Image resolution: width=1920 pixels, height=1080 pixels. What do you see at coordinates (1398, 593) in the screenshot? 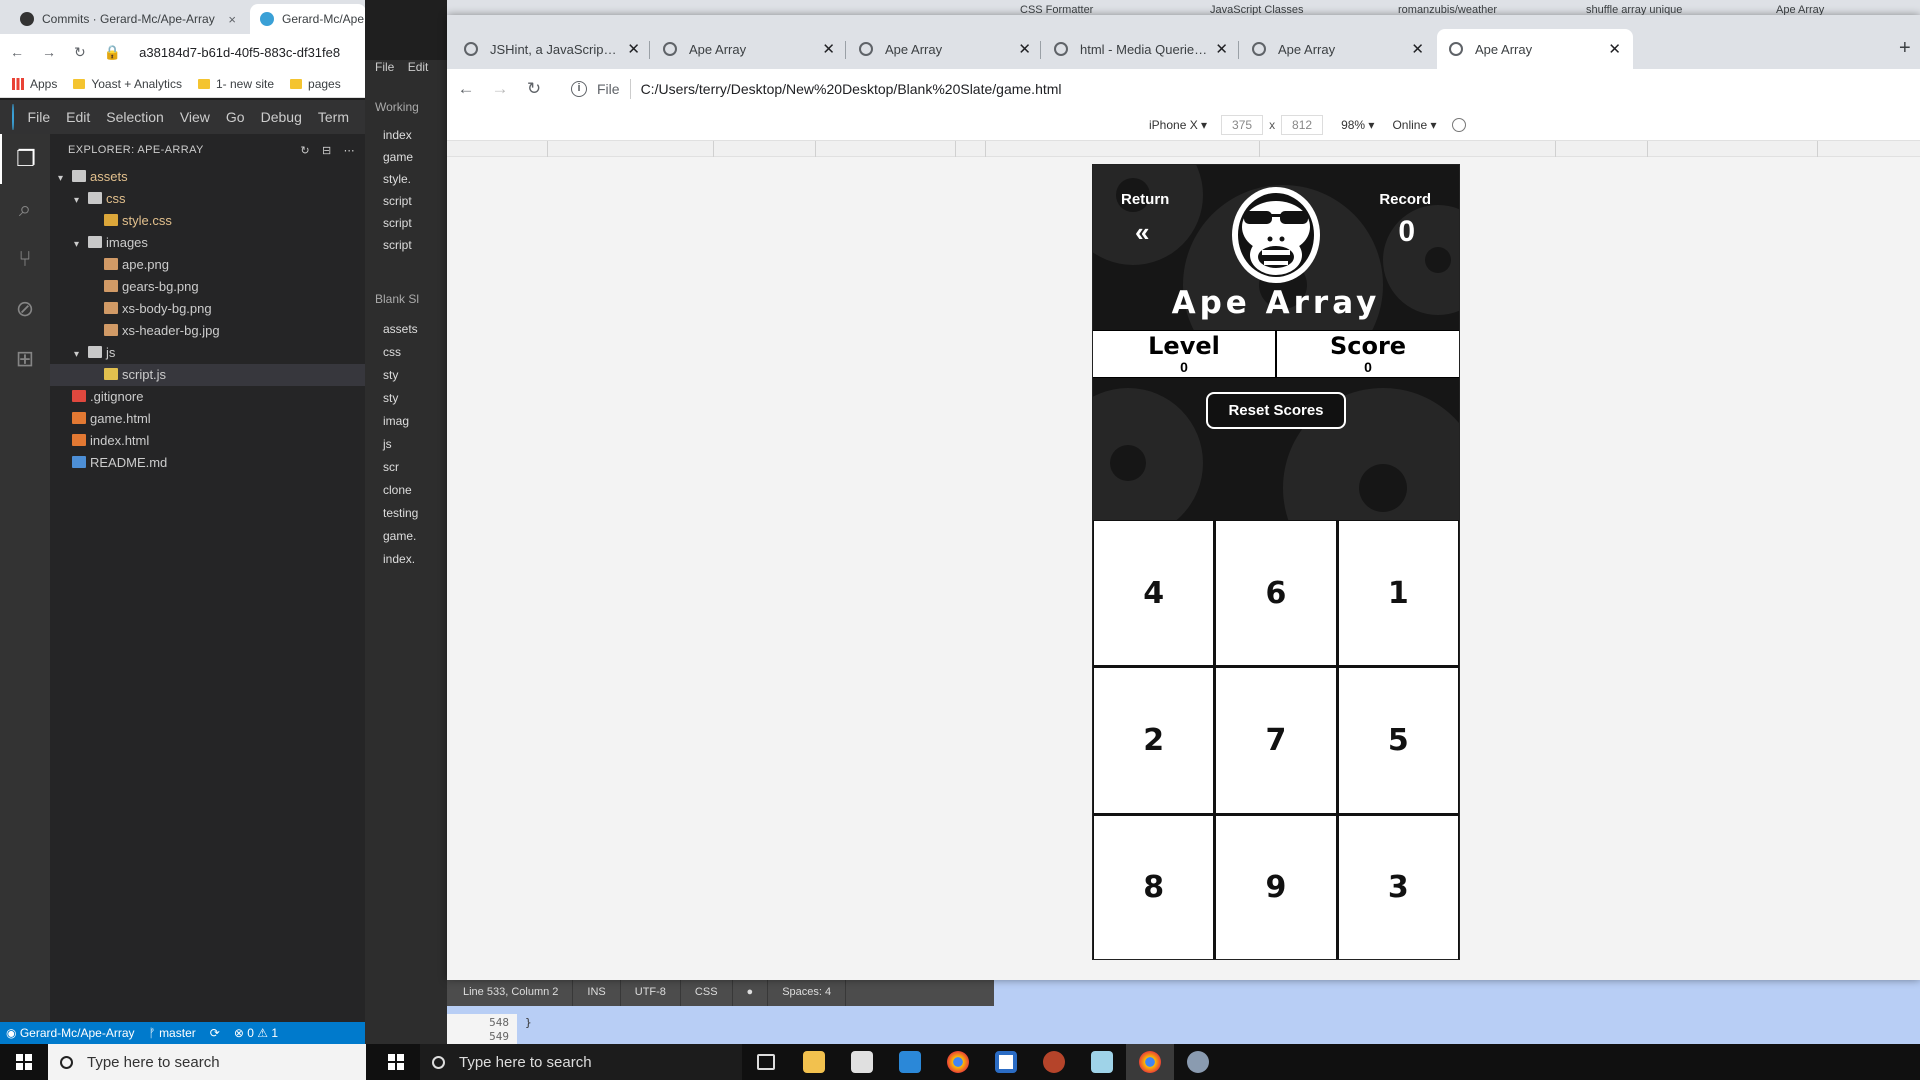
I see `number-tile: 1` at bounding box center [1398, 593].